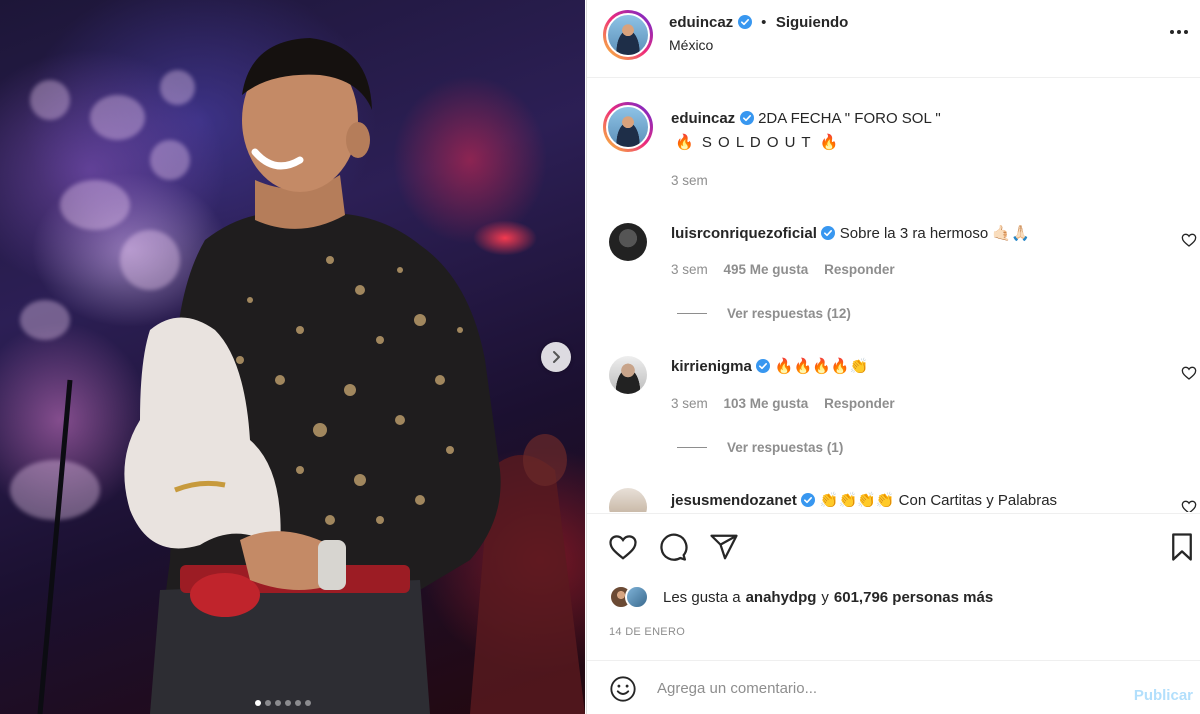 This screenshot has height=714, width=1200. I want to click on caption-text: 2DA FECHA " FORO SOL ", so click(849, 118).